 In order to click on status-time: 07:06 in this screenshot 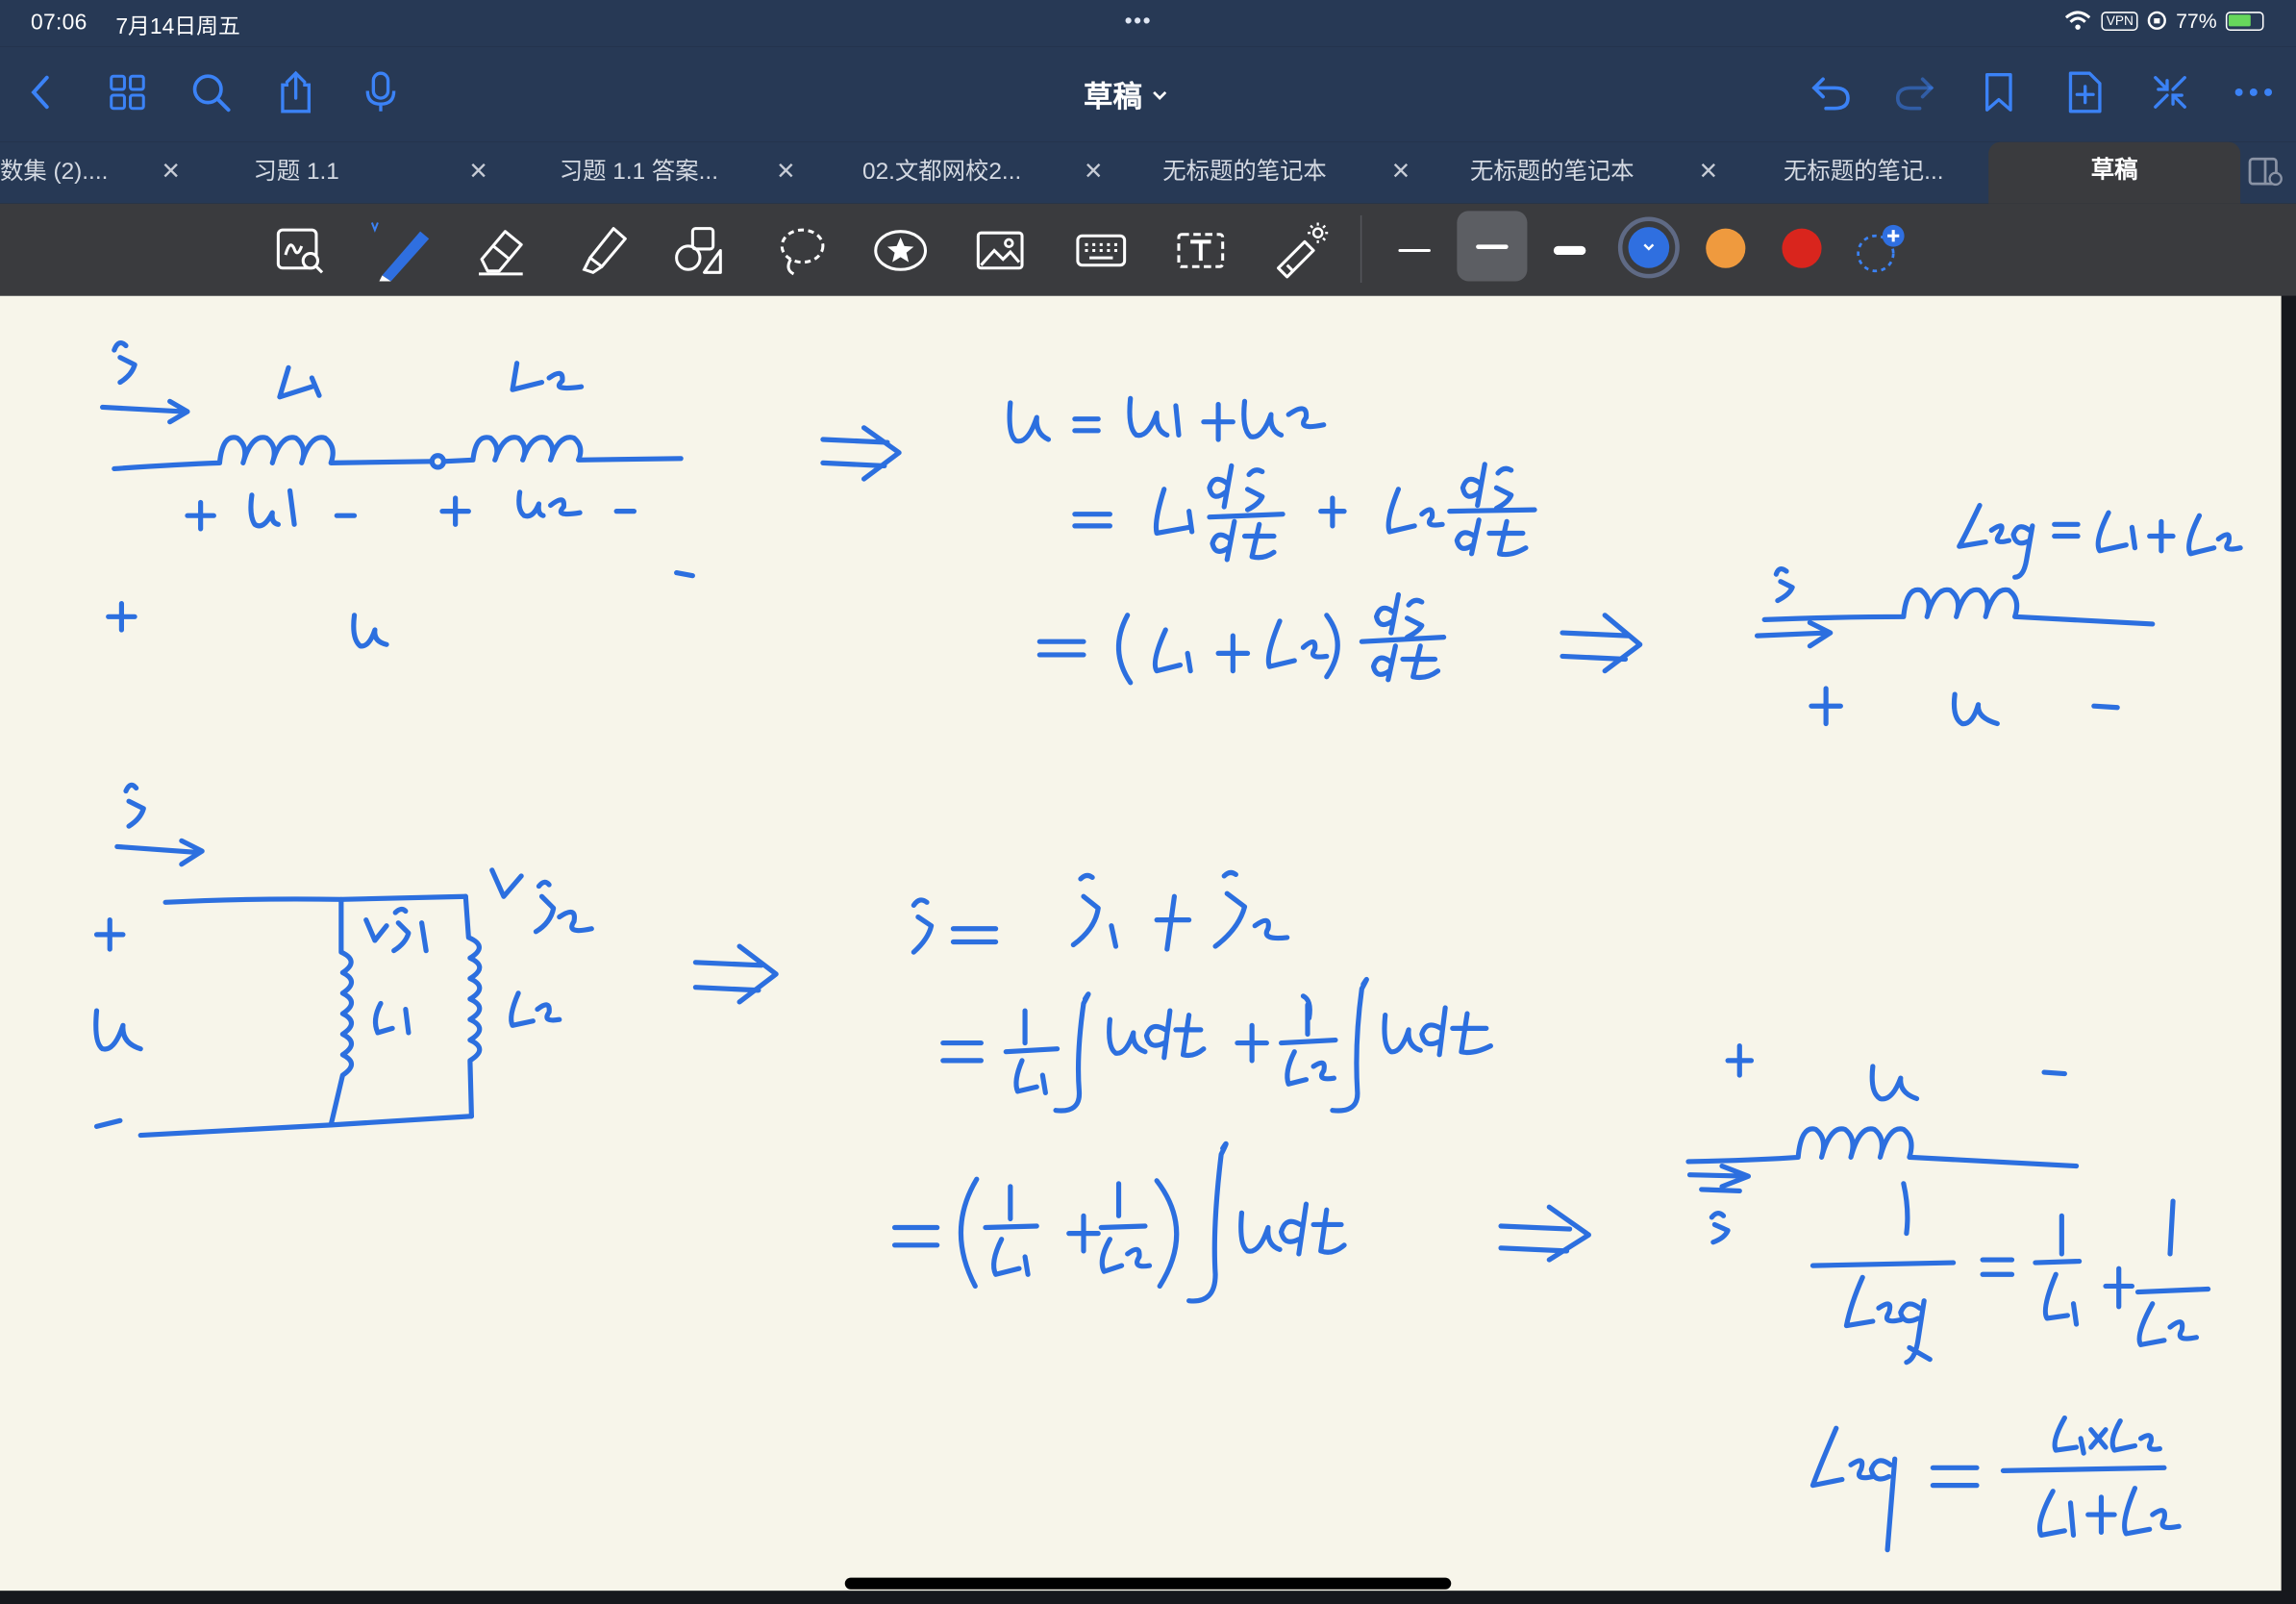, I will do `click(58, 23)`.